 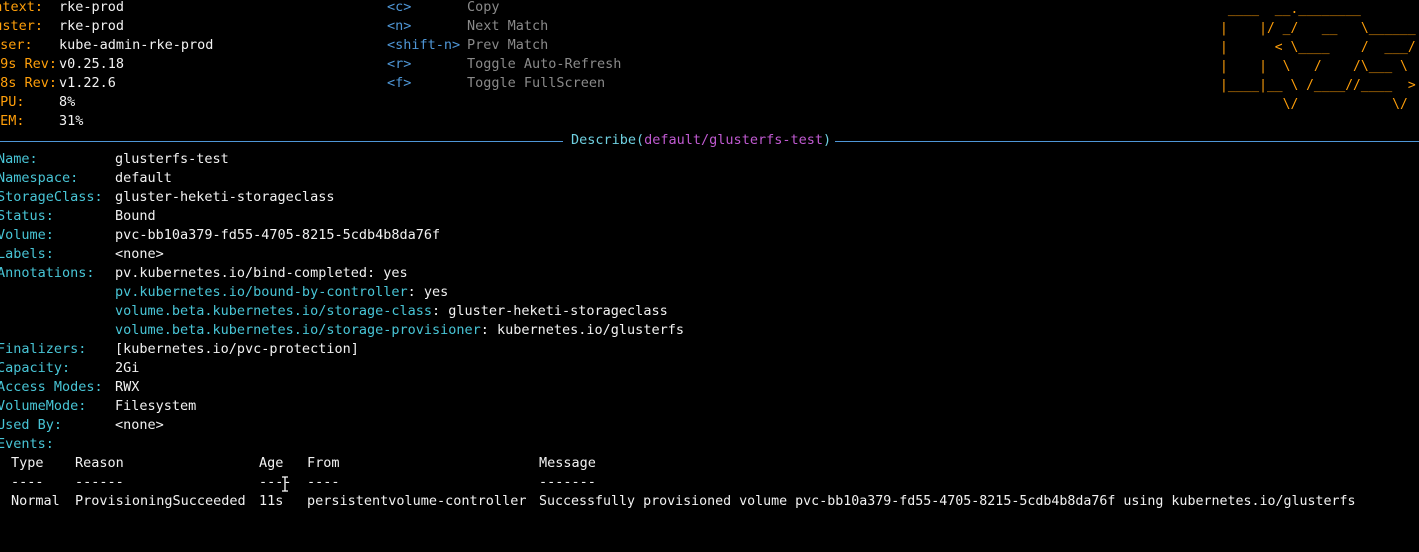 I want to click on field-value-name: glusterfs-test, so click(x=172, y=159).